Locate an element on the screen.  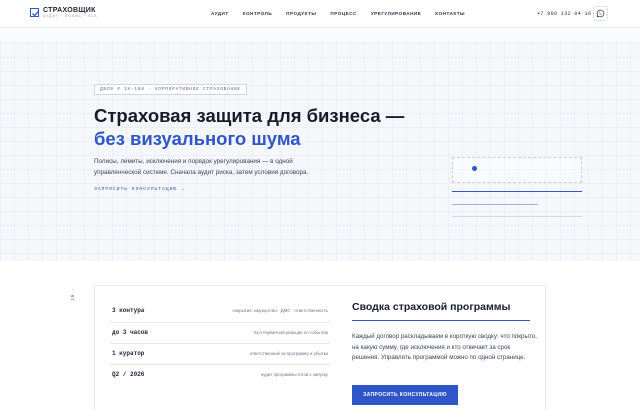
logo: СТРАХОВЩИК АУДИТ · ПОЛИС · SLA is located at coordinates (64, 12).